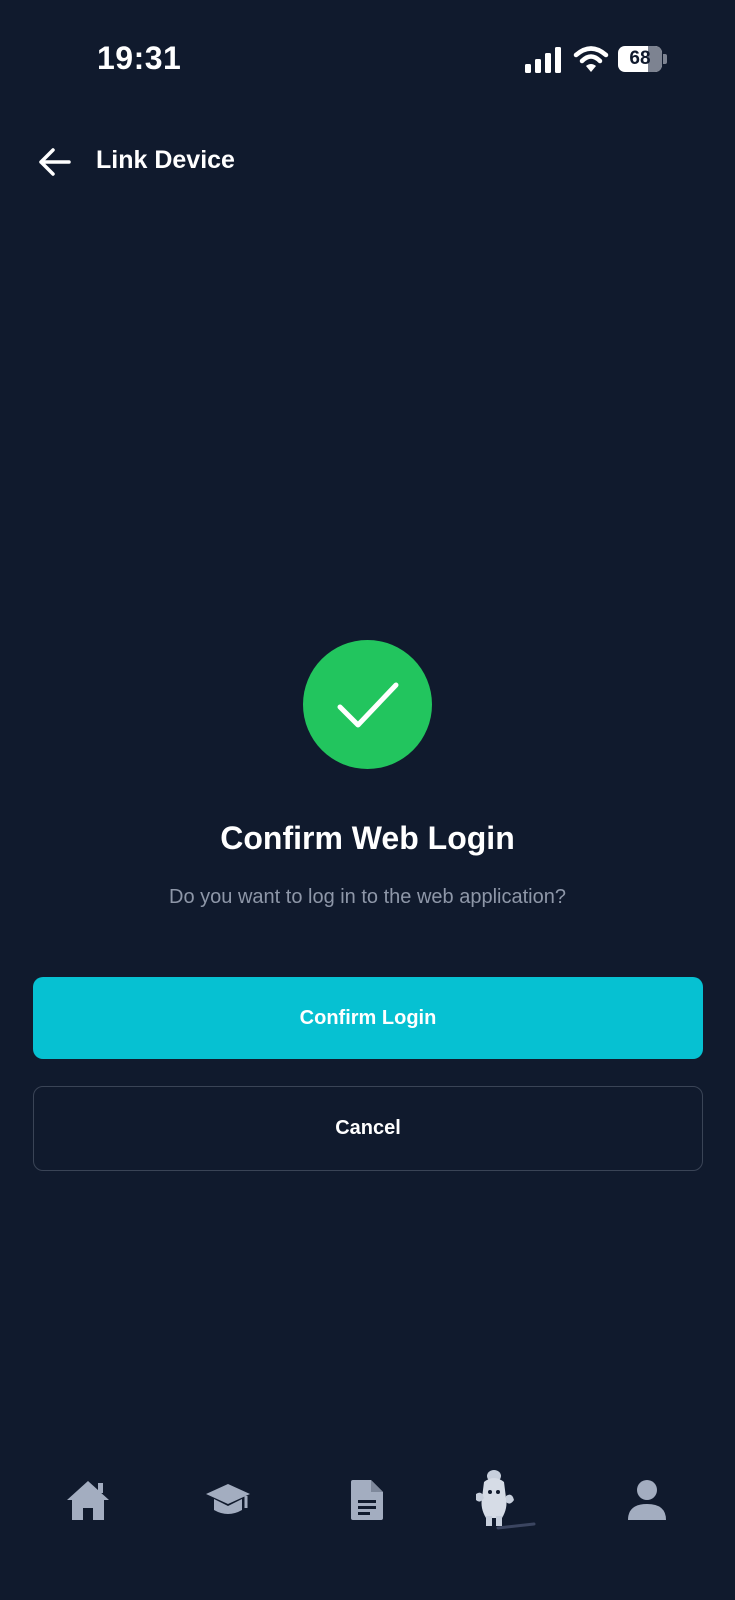 The width and height of the screenshot is (735, 1600). I want to click on arrow-left-icon, so click(55, 162).